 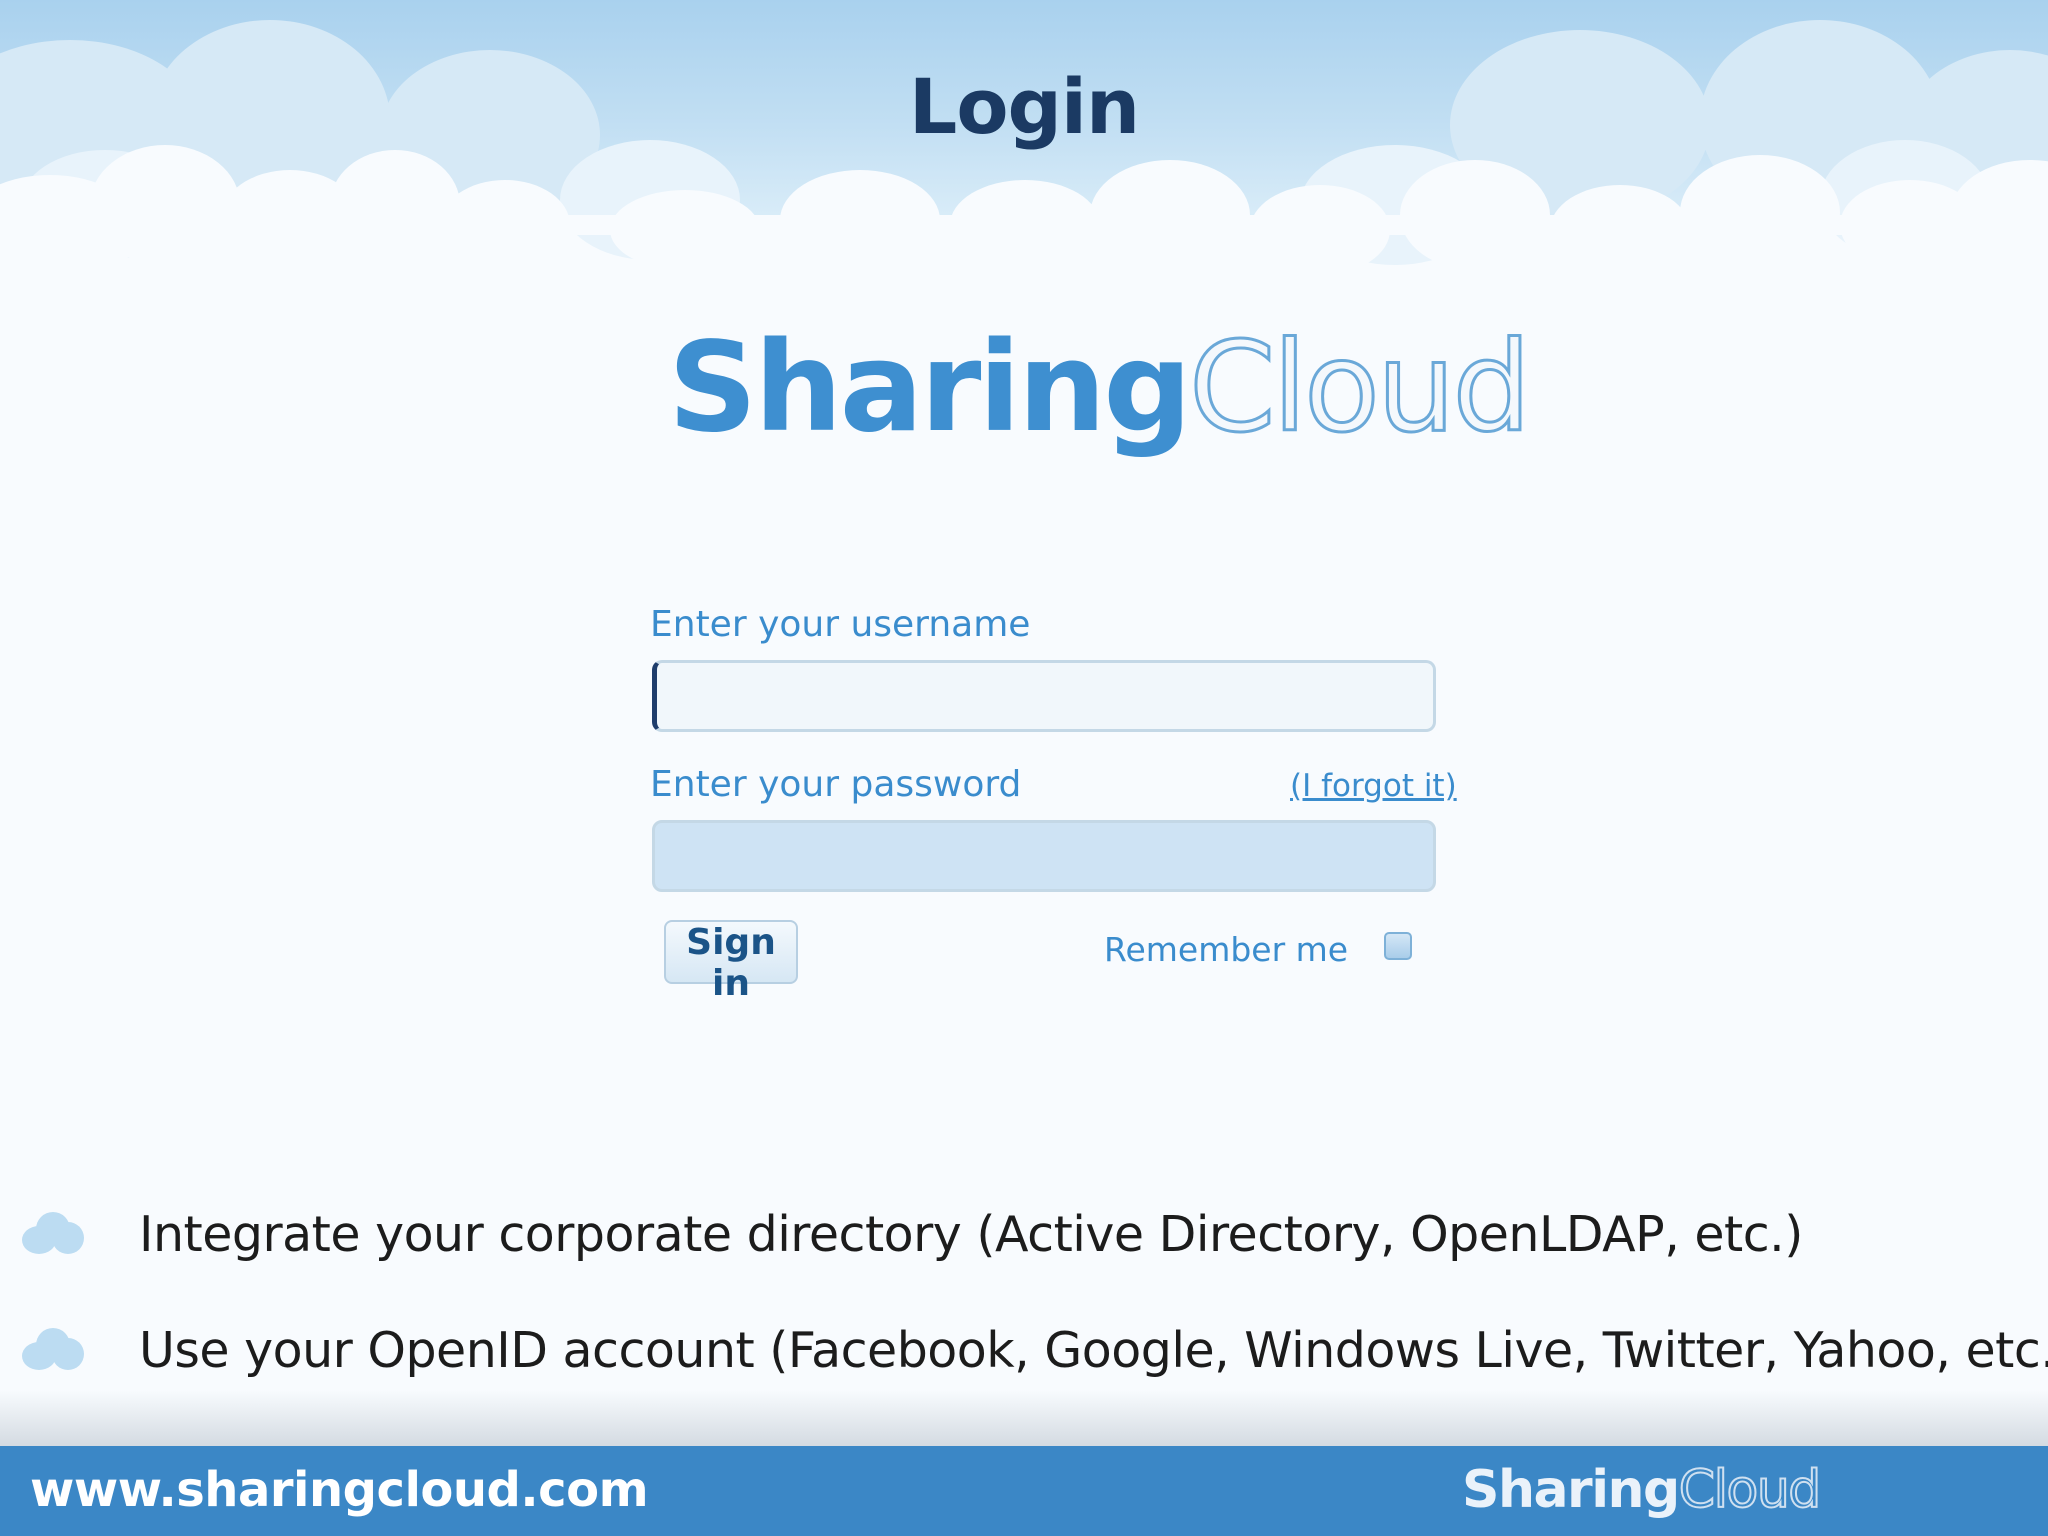 What do you see at coordinates (731, 962) in the screenshot?
I see `sign-in-button: Sign in` at bounding box center [731, 962].